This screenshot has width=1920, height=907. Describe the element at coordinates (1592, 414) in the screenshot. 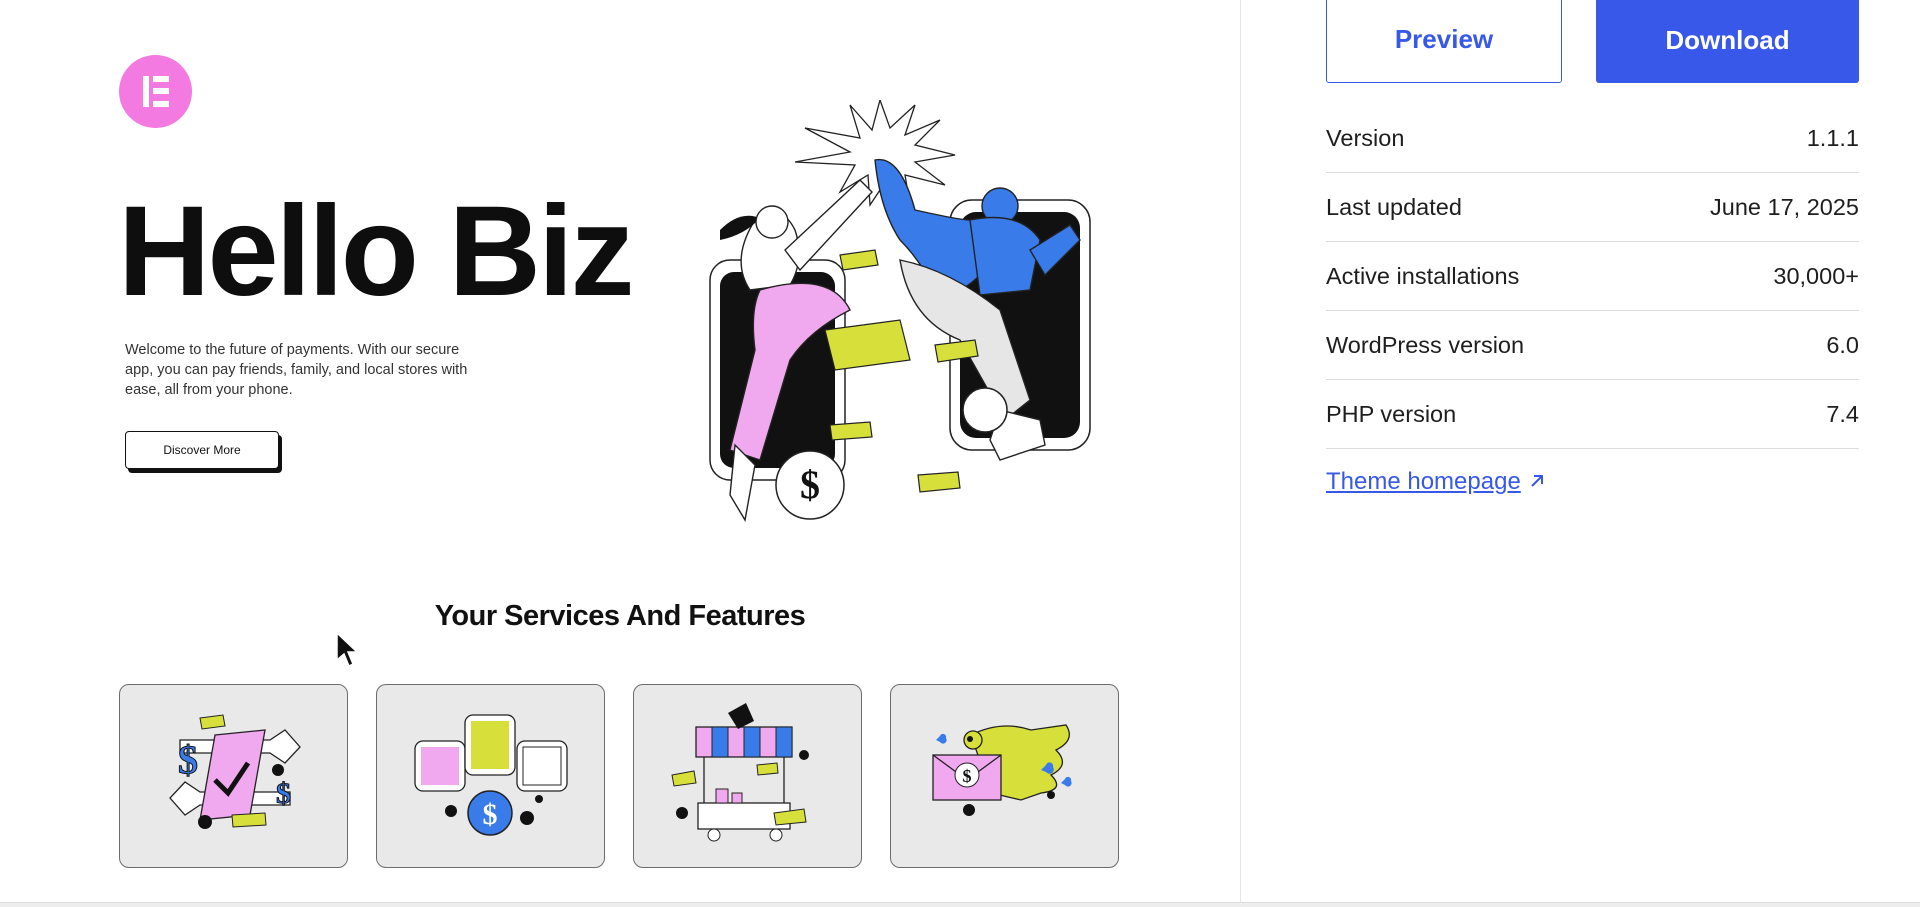

I see `meta-row-php-version: PHP version 7.4` at that location.